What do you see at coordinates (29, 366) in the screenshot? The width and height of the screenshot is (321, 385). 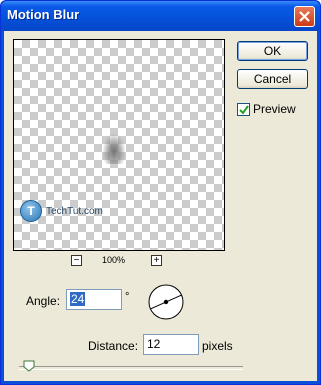 I see `slider-thumb-icon` at bounding box center [29, 366].